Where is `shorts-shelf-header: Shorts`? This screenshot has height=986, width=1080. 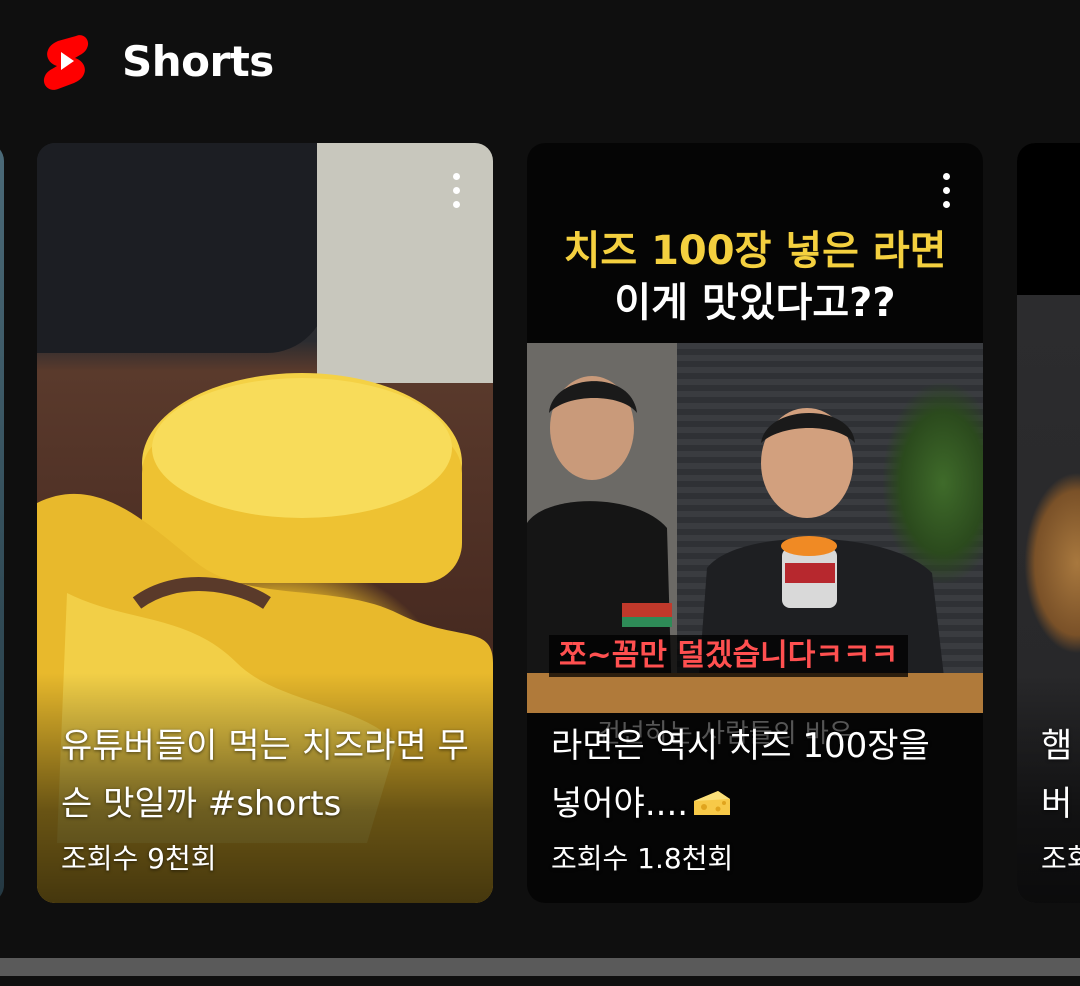 shorts-shelf-header: Shorts is located at coordinates (158, 61).